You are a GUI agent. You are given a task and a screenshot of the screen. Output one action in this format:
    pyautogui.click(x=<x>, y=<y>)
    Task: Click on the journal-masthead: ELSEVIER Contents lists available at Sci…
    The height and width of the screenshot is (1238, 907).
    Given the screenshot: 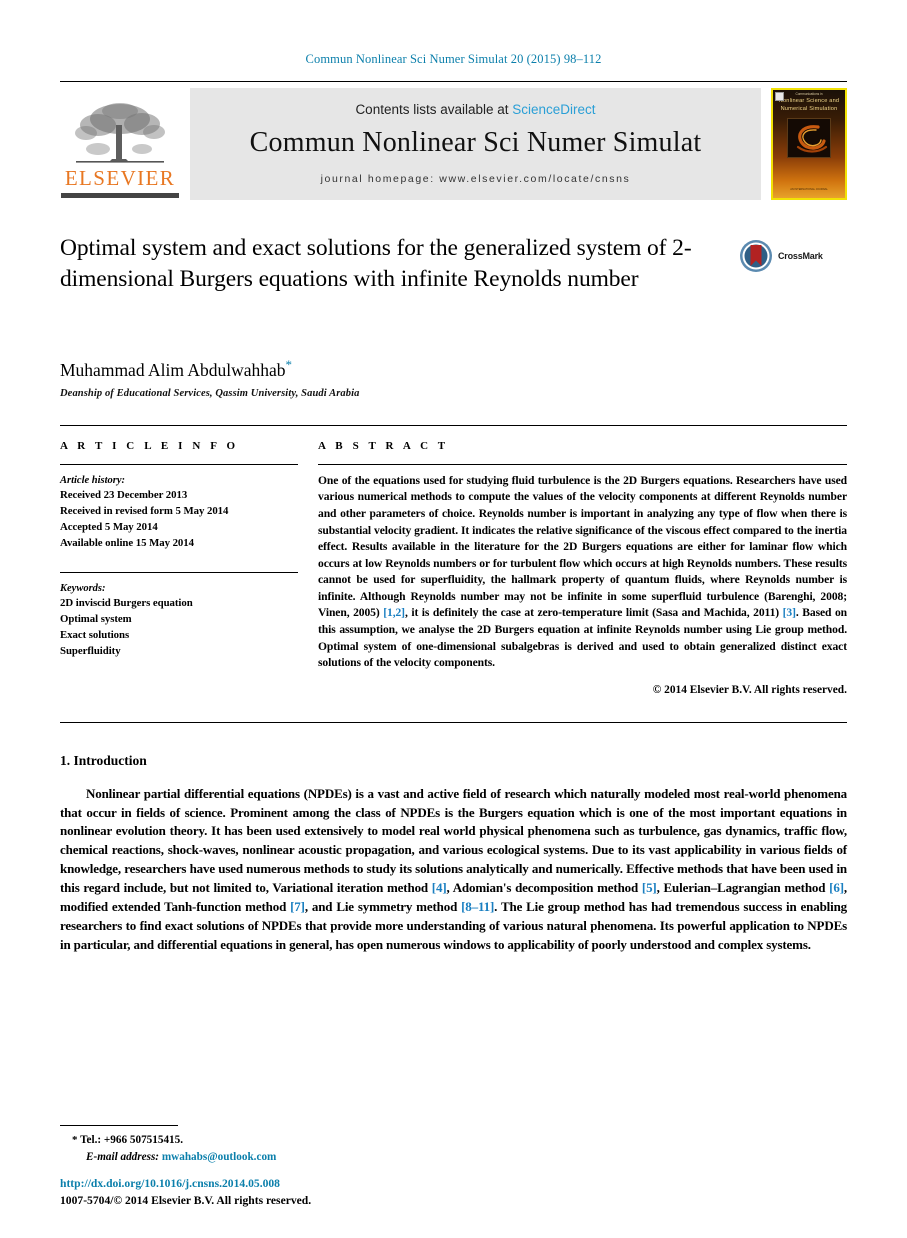 What is the action you would take?
    pyautogui.click(x=453, y=140)
    